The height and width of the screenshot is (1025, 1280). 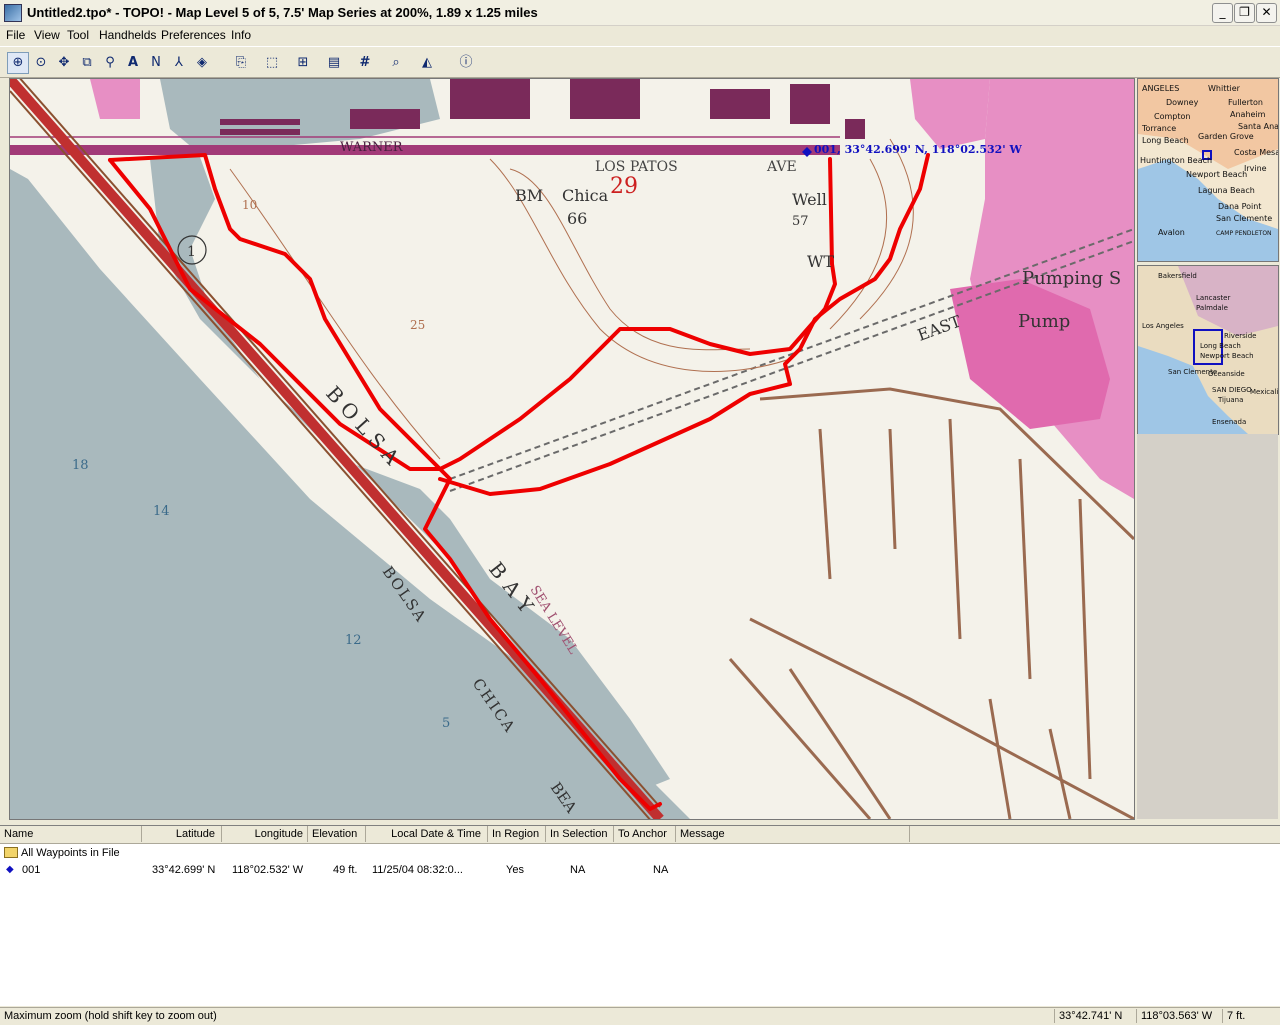 What do you see at coordinates (241, 35) in the screenshot?
I see `menu-info: Info` at bounding box center [241, 35].